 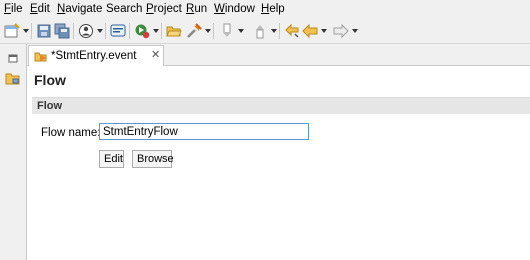 What do you see at coordinates (234, 9) in the screenshot?
I see `menu-window: Window` at bounding box center [234, 9].